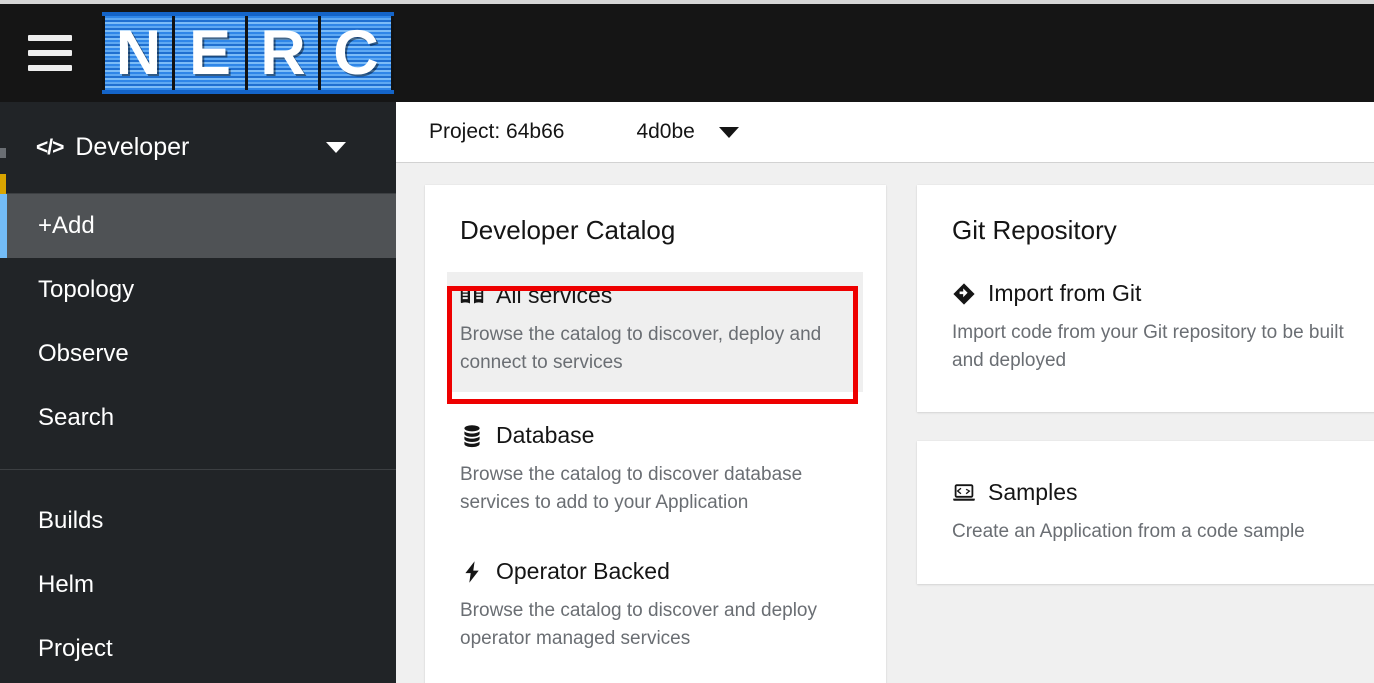  What do you see at coordinates (1033, 492) in the screenshot?
I see `catalog-item-title: Samples` at bounding box center [1033, 492].